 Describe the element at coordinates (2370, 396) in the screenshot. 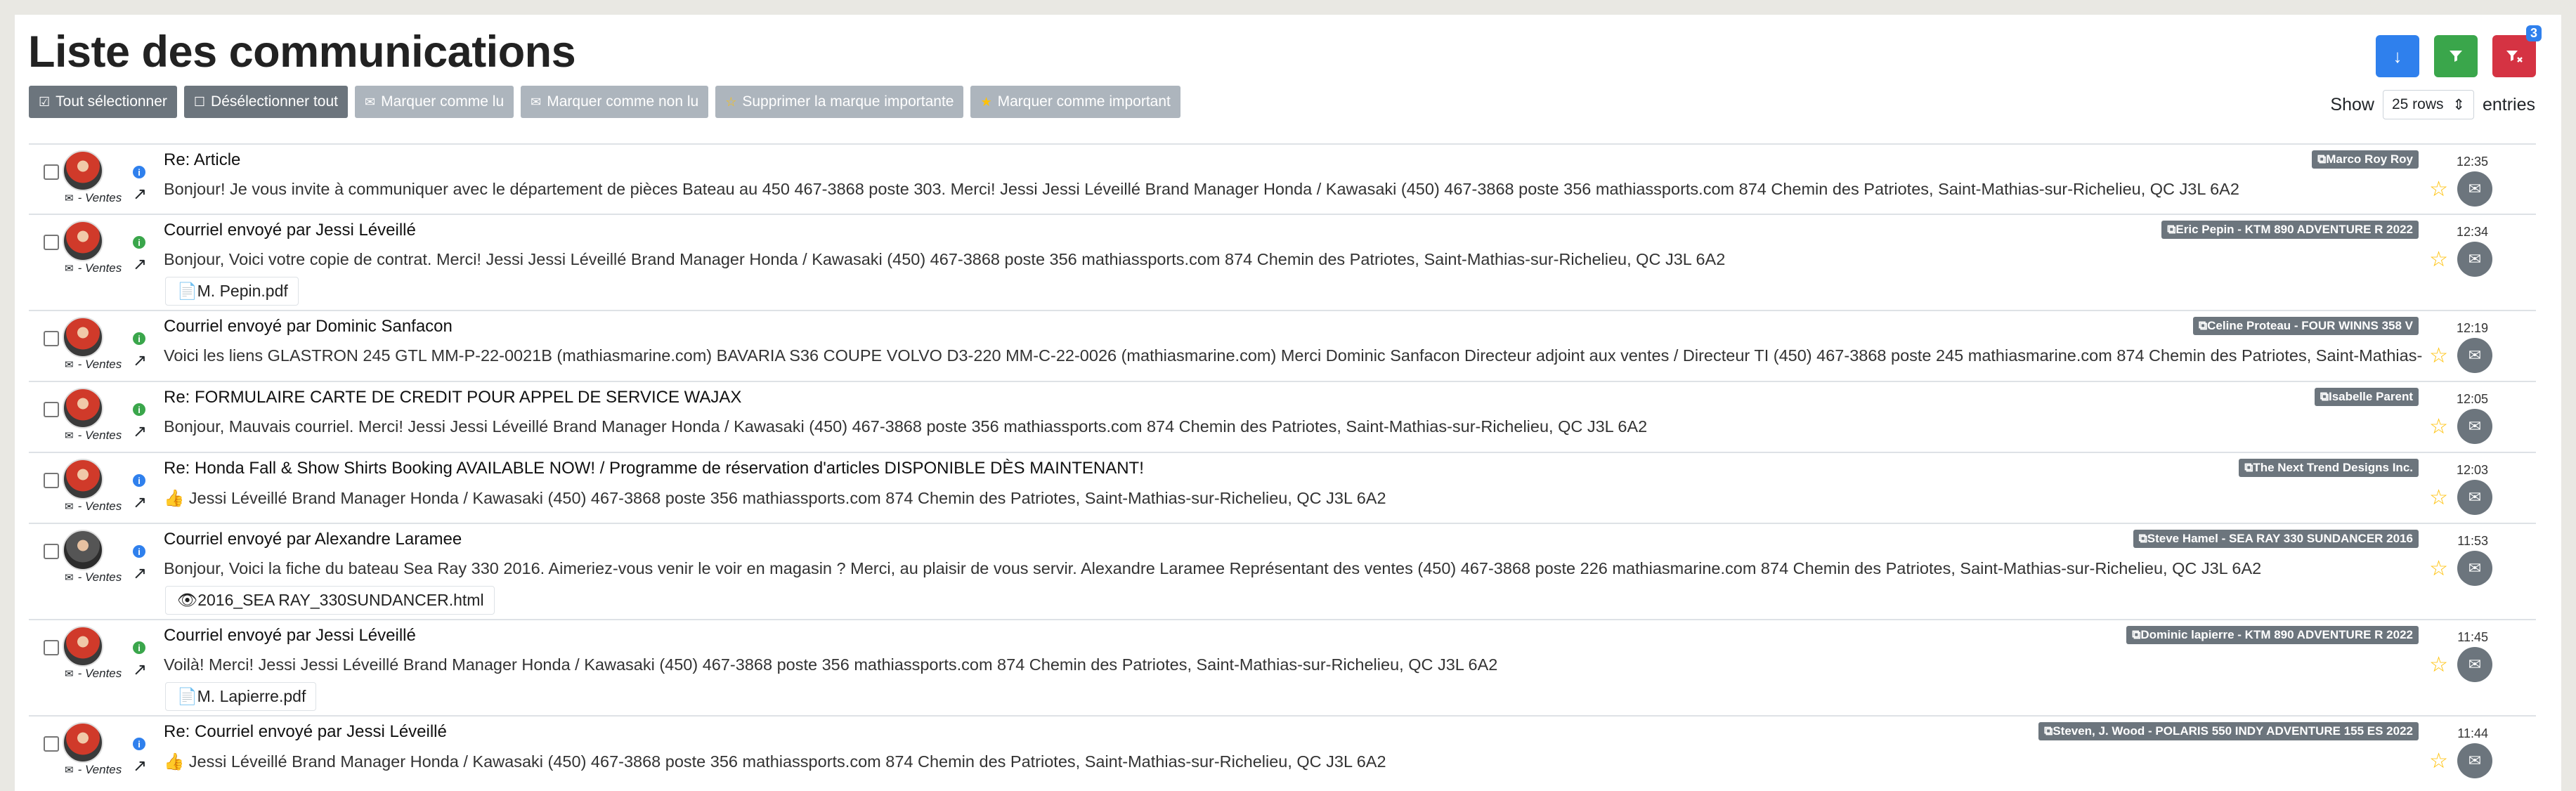

I see `contact-tag-label: Isabelle Parent` at that location.